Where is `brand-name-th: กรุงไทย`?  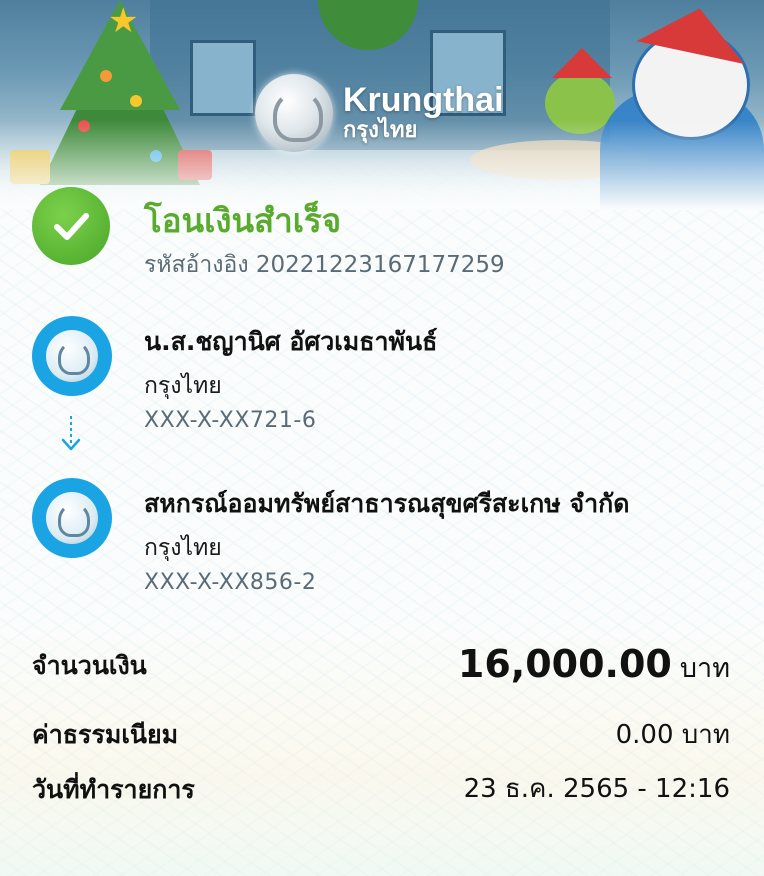
brand-name-th: กรุงไทย is located at coordinates (380, 130).